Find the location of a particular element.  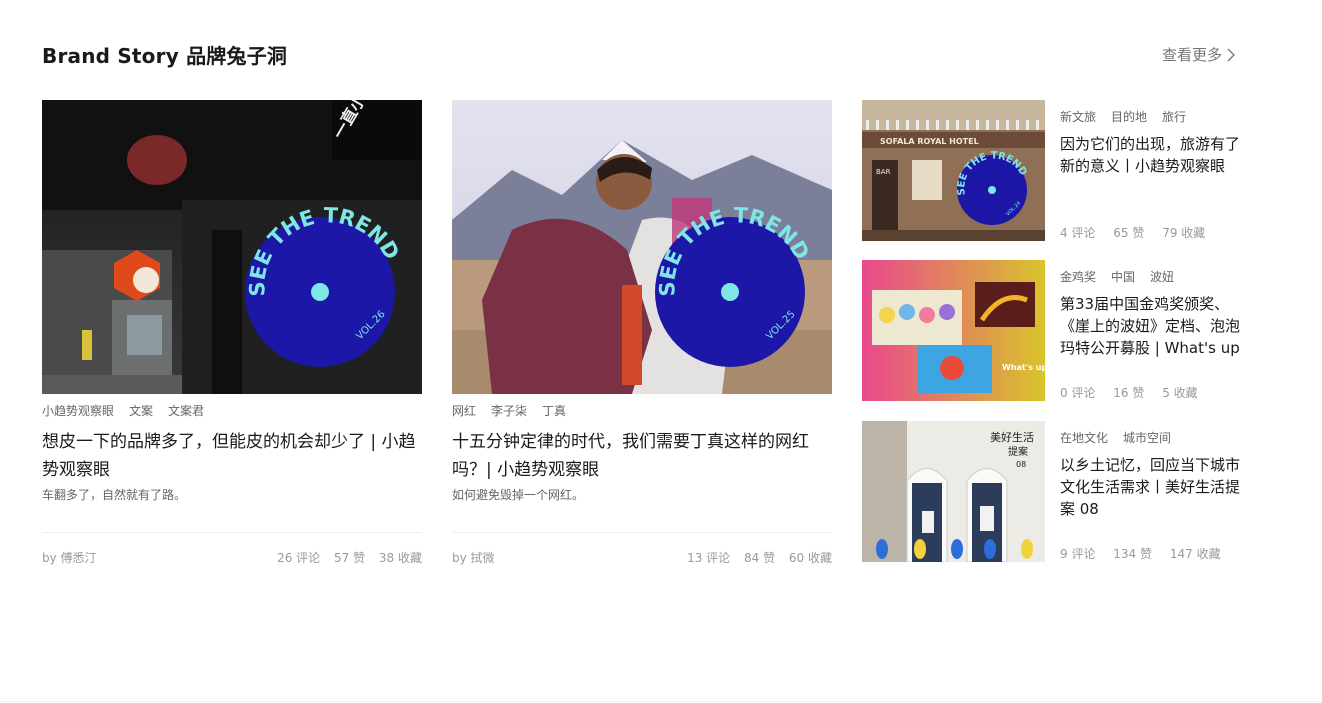

view-more-label: 查看更多 is located at coordinates (1192, 55).